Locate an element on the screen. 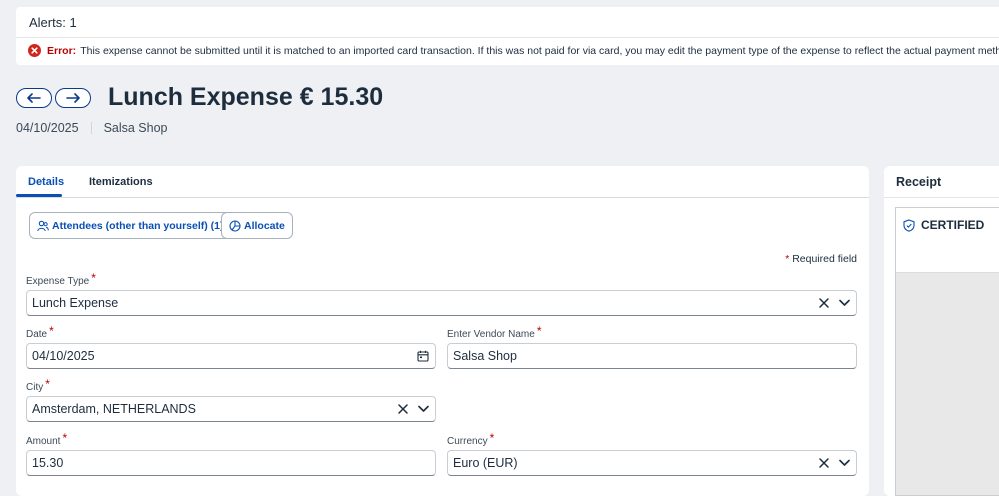 Image resolution: width=999 pixels, height=496 pixels. date-label-text: Date is located at coordinates (37, 334).